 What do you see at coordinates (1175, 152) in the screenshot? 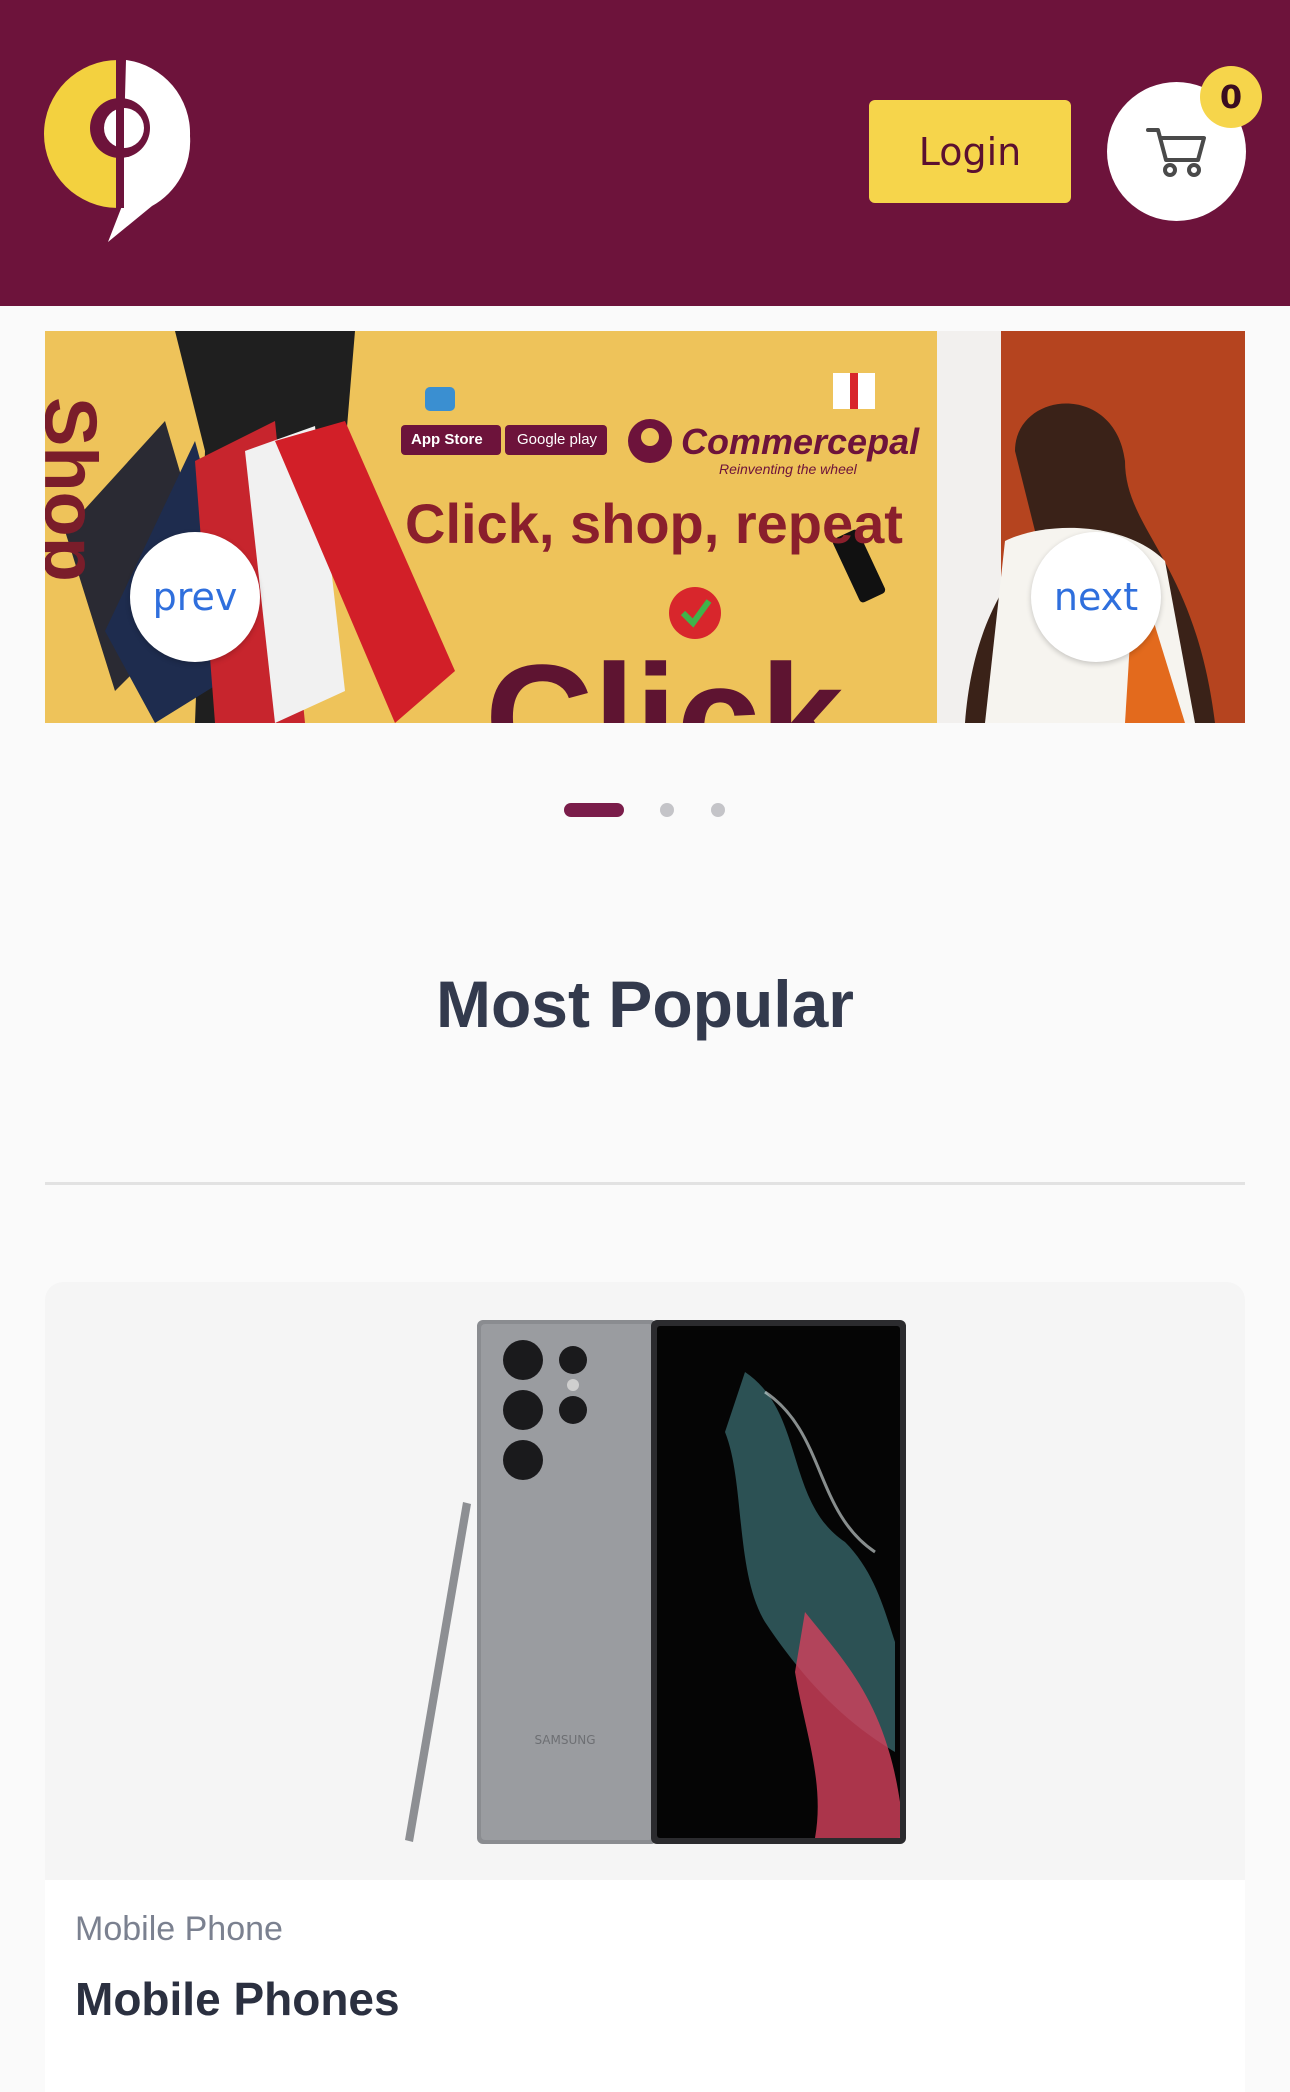
I see `cart-icon` at bounding box center [1175, 152].